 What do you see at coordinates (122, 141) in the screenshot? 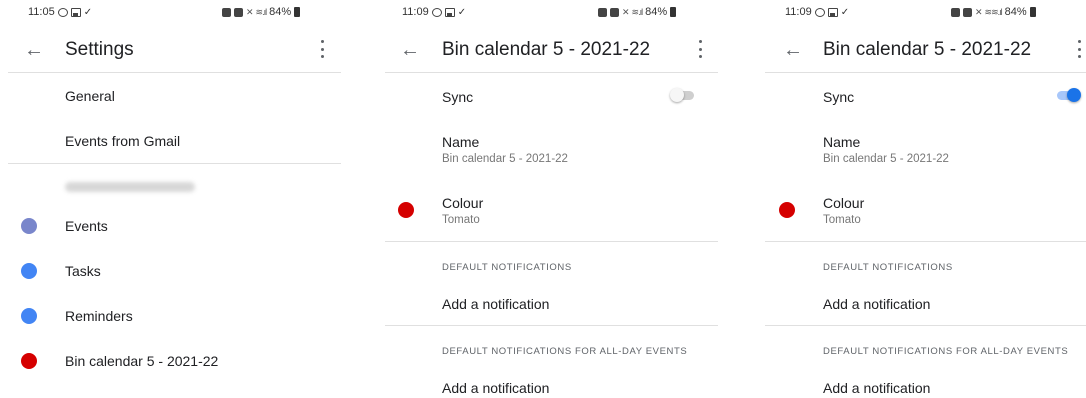
I see `settings-item-events-from-gmail: Events from Gmail` at bounding box center [122, 141].